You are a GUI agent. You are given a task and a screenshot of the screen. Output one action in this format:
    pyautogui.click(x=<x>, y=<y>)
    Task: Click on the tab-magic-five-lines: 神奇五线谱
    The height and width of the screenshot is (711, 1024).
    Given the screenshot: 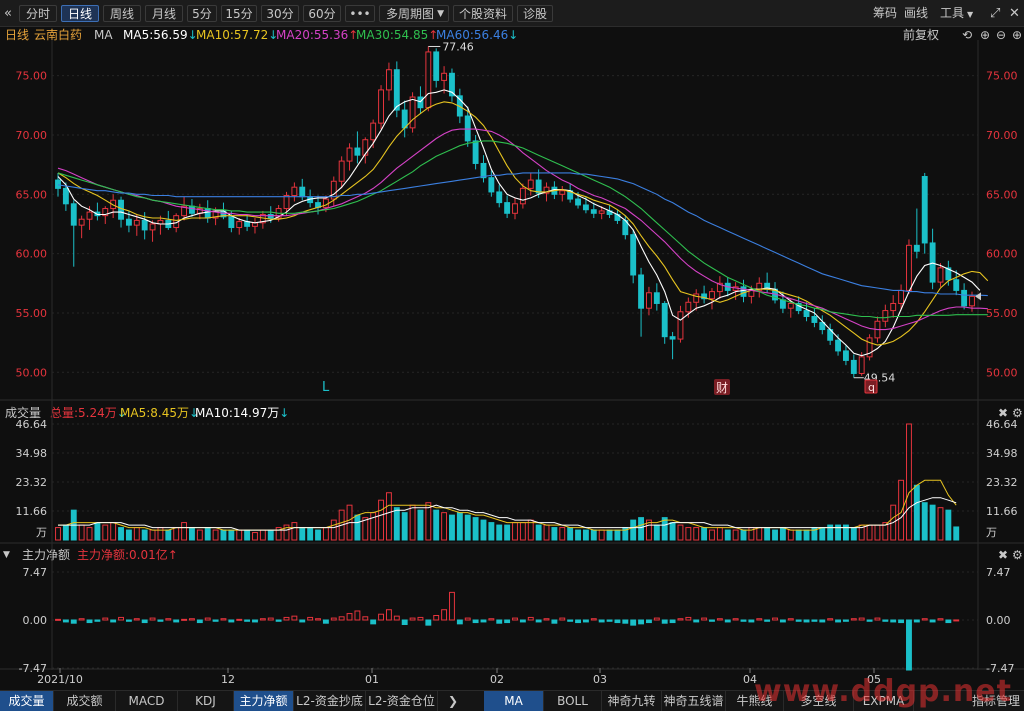 What is the action you would take?
    pyautogui.click(x=694, y=701)
    